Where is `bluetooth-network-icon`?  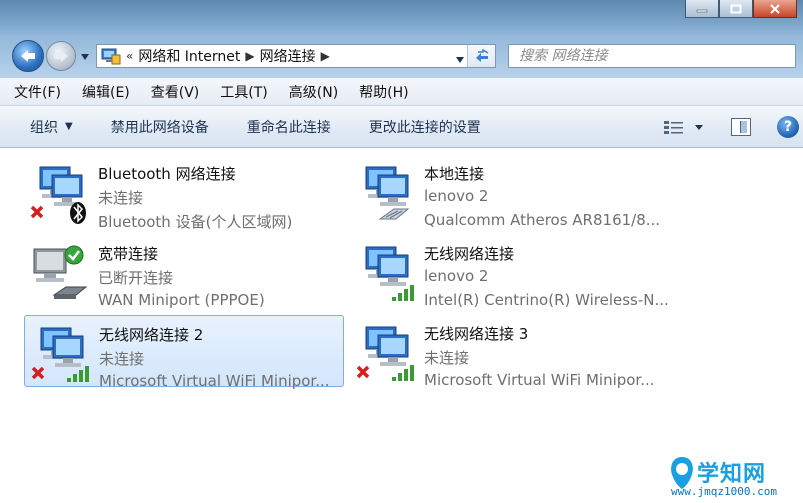 bluetooth-network-icon is located at coordinates (58, 195).